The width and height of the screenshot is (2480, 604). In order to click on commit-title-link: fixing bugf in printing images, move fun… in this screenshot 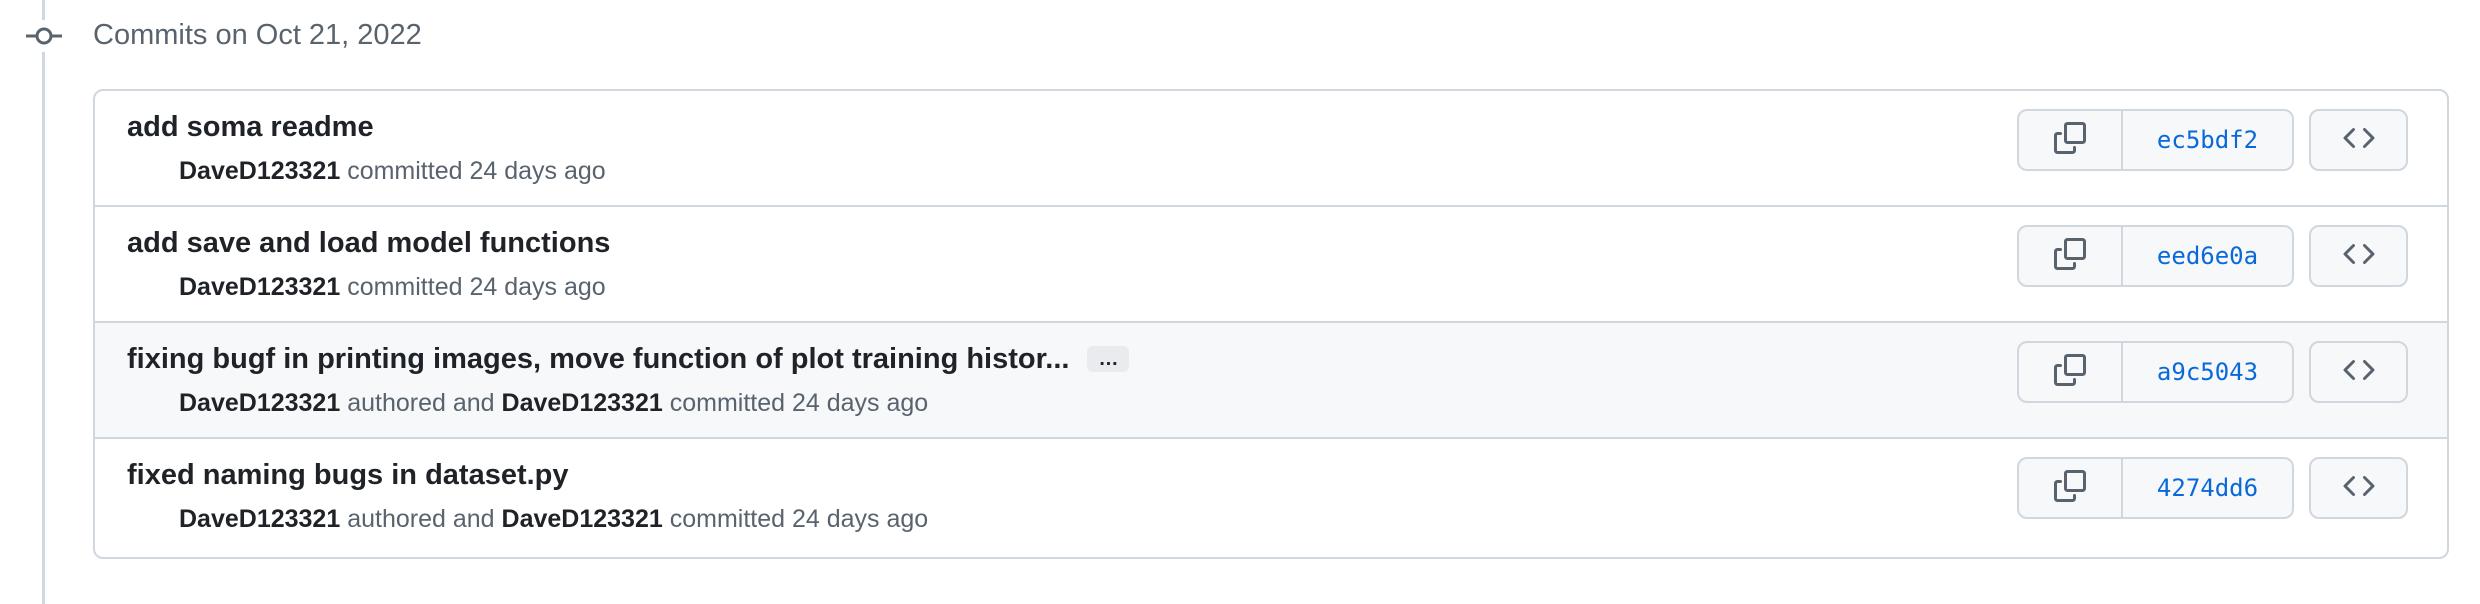, I will do `click(598, 359)`.